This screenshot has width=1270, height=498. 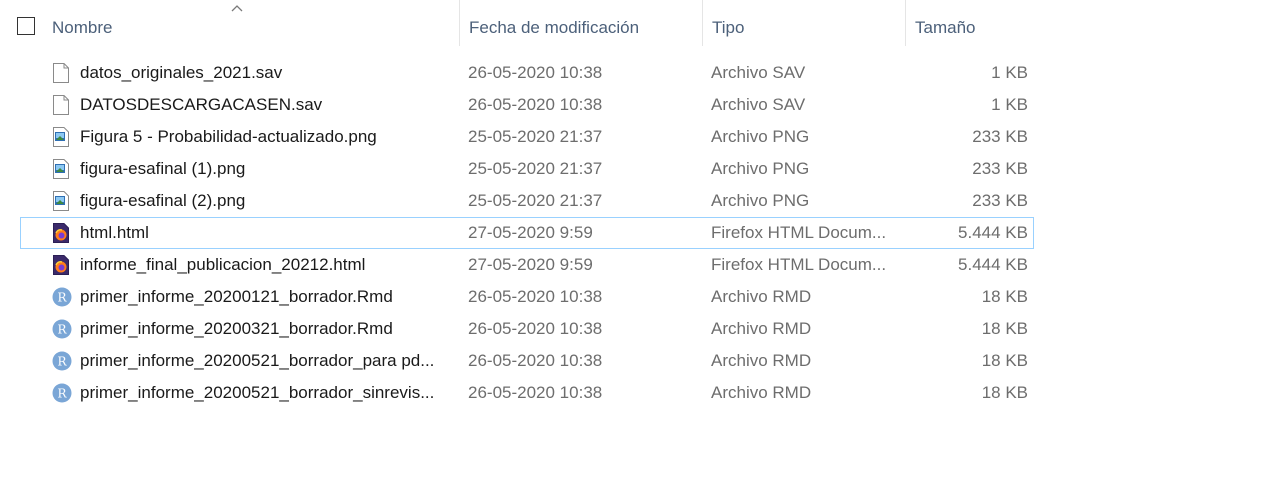 I want to click on column-header-type: Tipo, so click(x=803, y=23).